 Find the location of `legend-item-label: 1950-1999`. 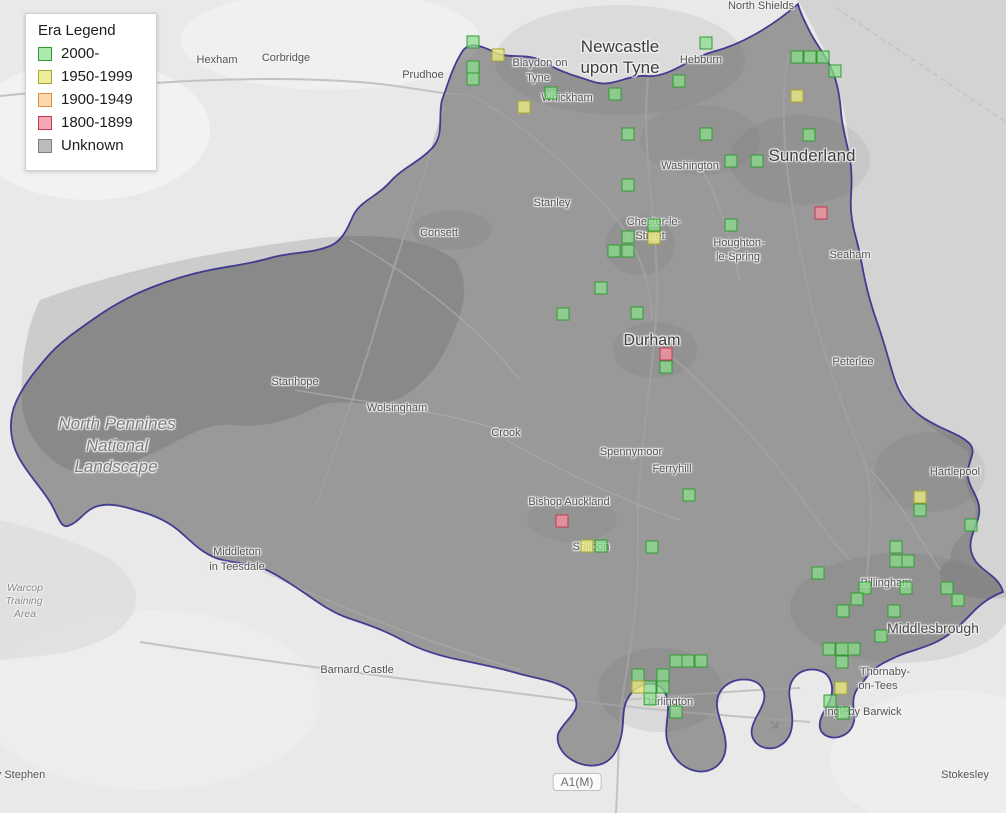

legend-item-label: 1950-1999 is located at coordinates (97, 76).